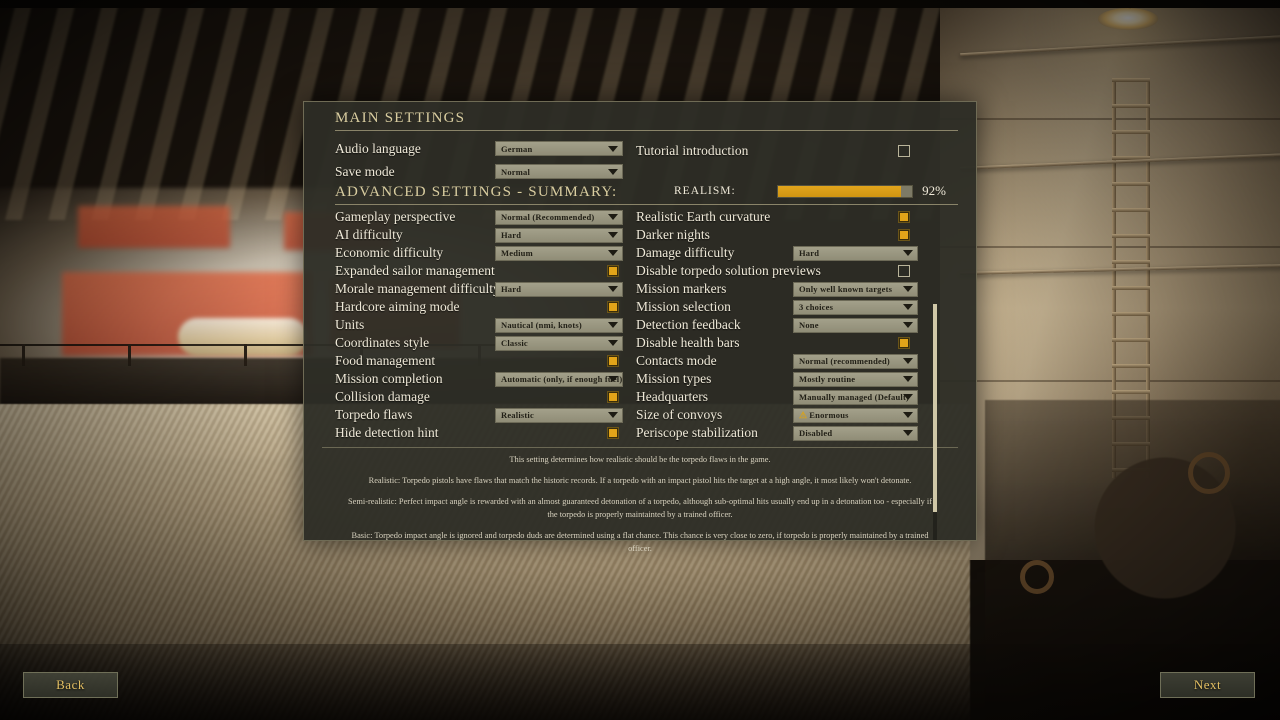  I want to click on dropdown-audio-language: German, so click(559, 148).